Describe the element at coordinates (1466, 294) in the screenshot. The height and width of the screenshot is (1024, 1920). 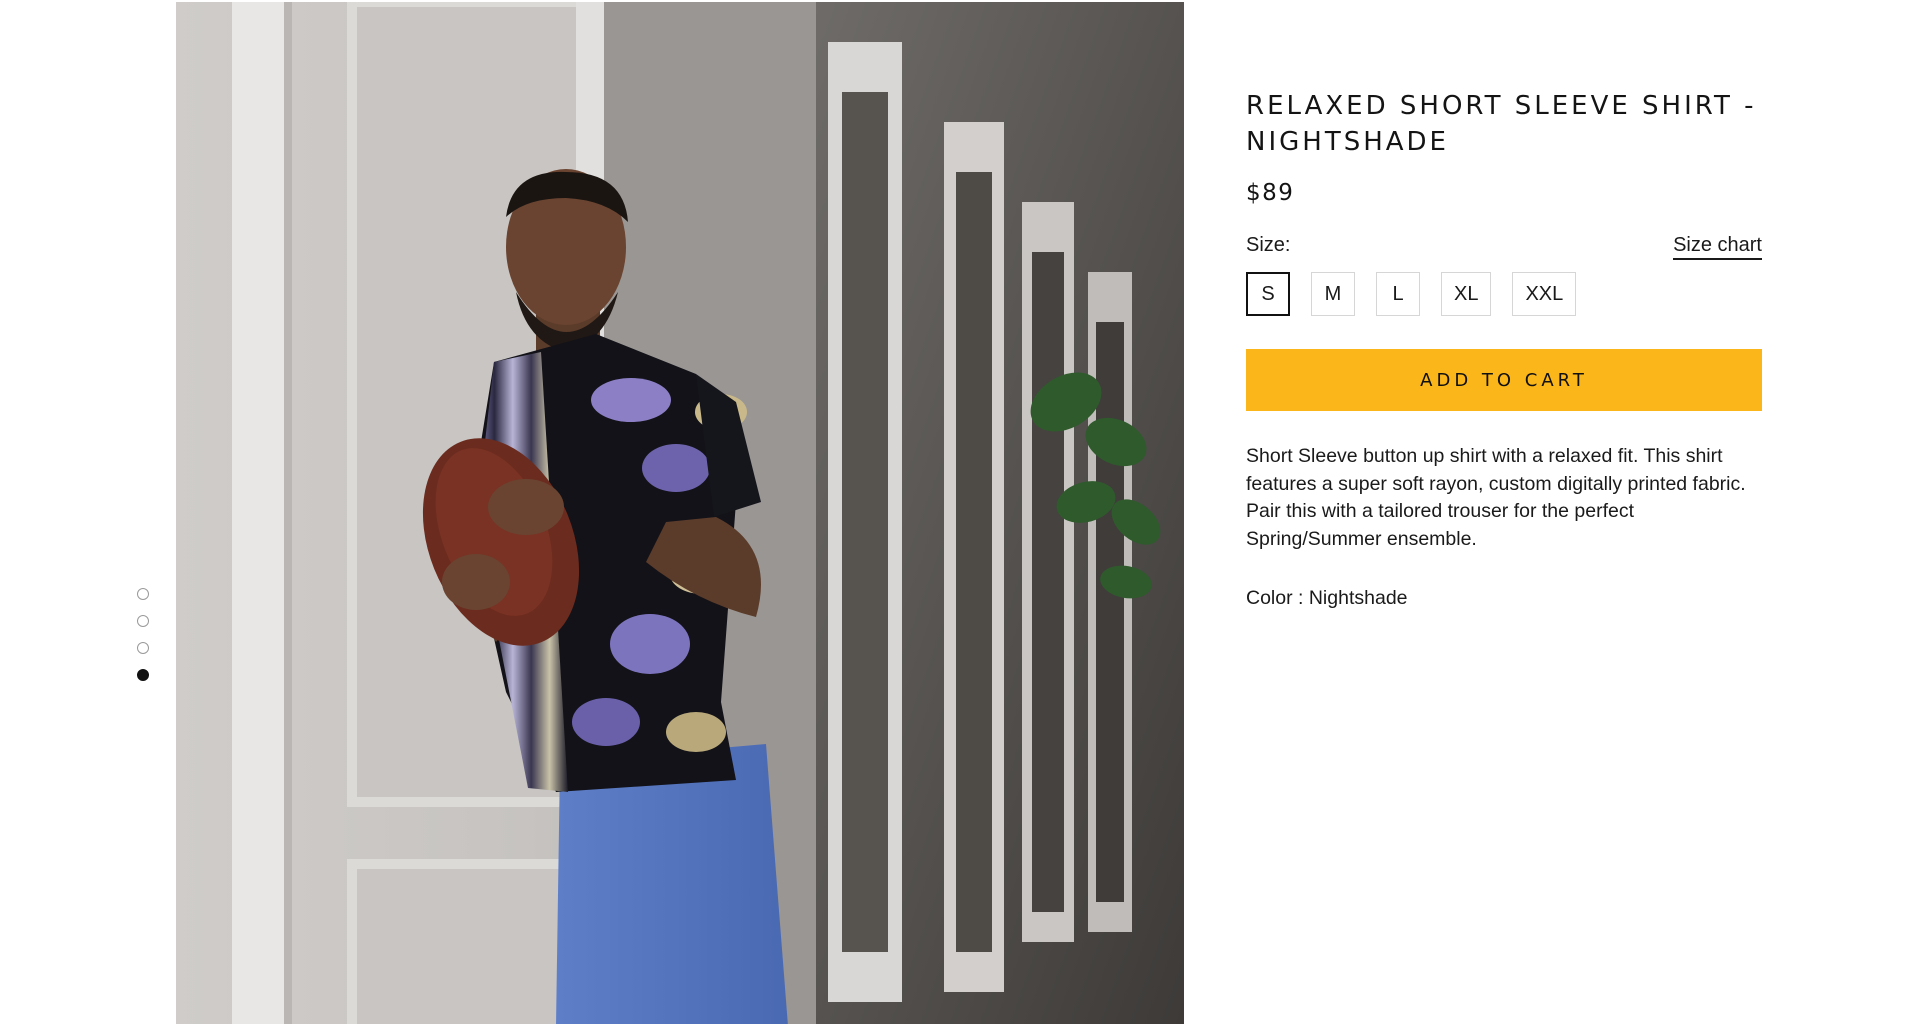
I see `size-option-xl: XL` at that location.